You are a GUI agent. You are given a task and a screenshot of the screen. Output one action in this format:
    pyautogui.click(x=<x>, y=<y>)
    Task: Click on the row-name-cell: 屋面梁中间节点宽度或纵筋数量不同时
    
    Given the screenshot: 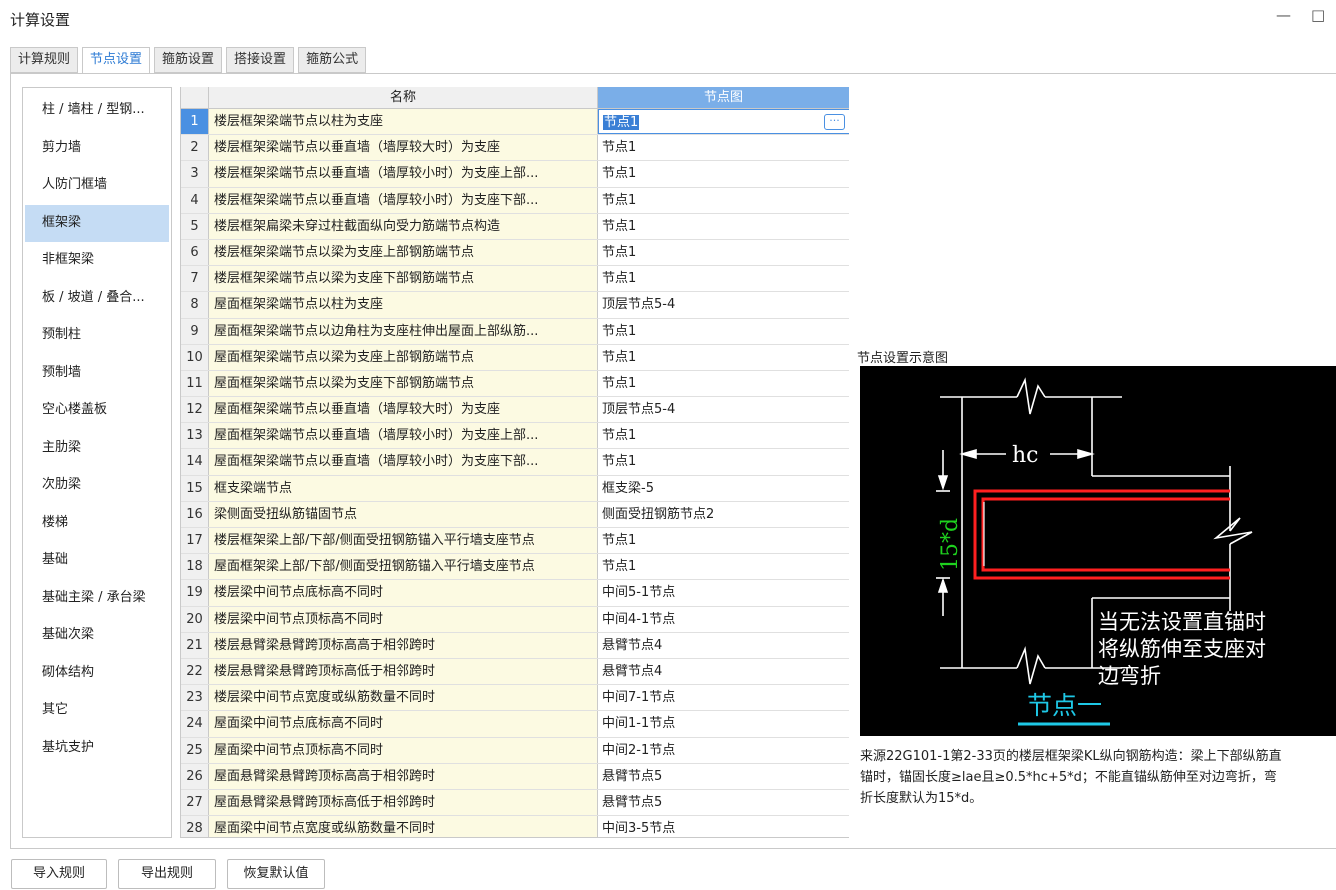 What is the action you would take?
    pyautogui.click(x=403, y=826)
    